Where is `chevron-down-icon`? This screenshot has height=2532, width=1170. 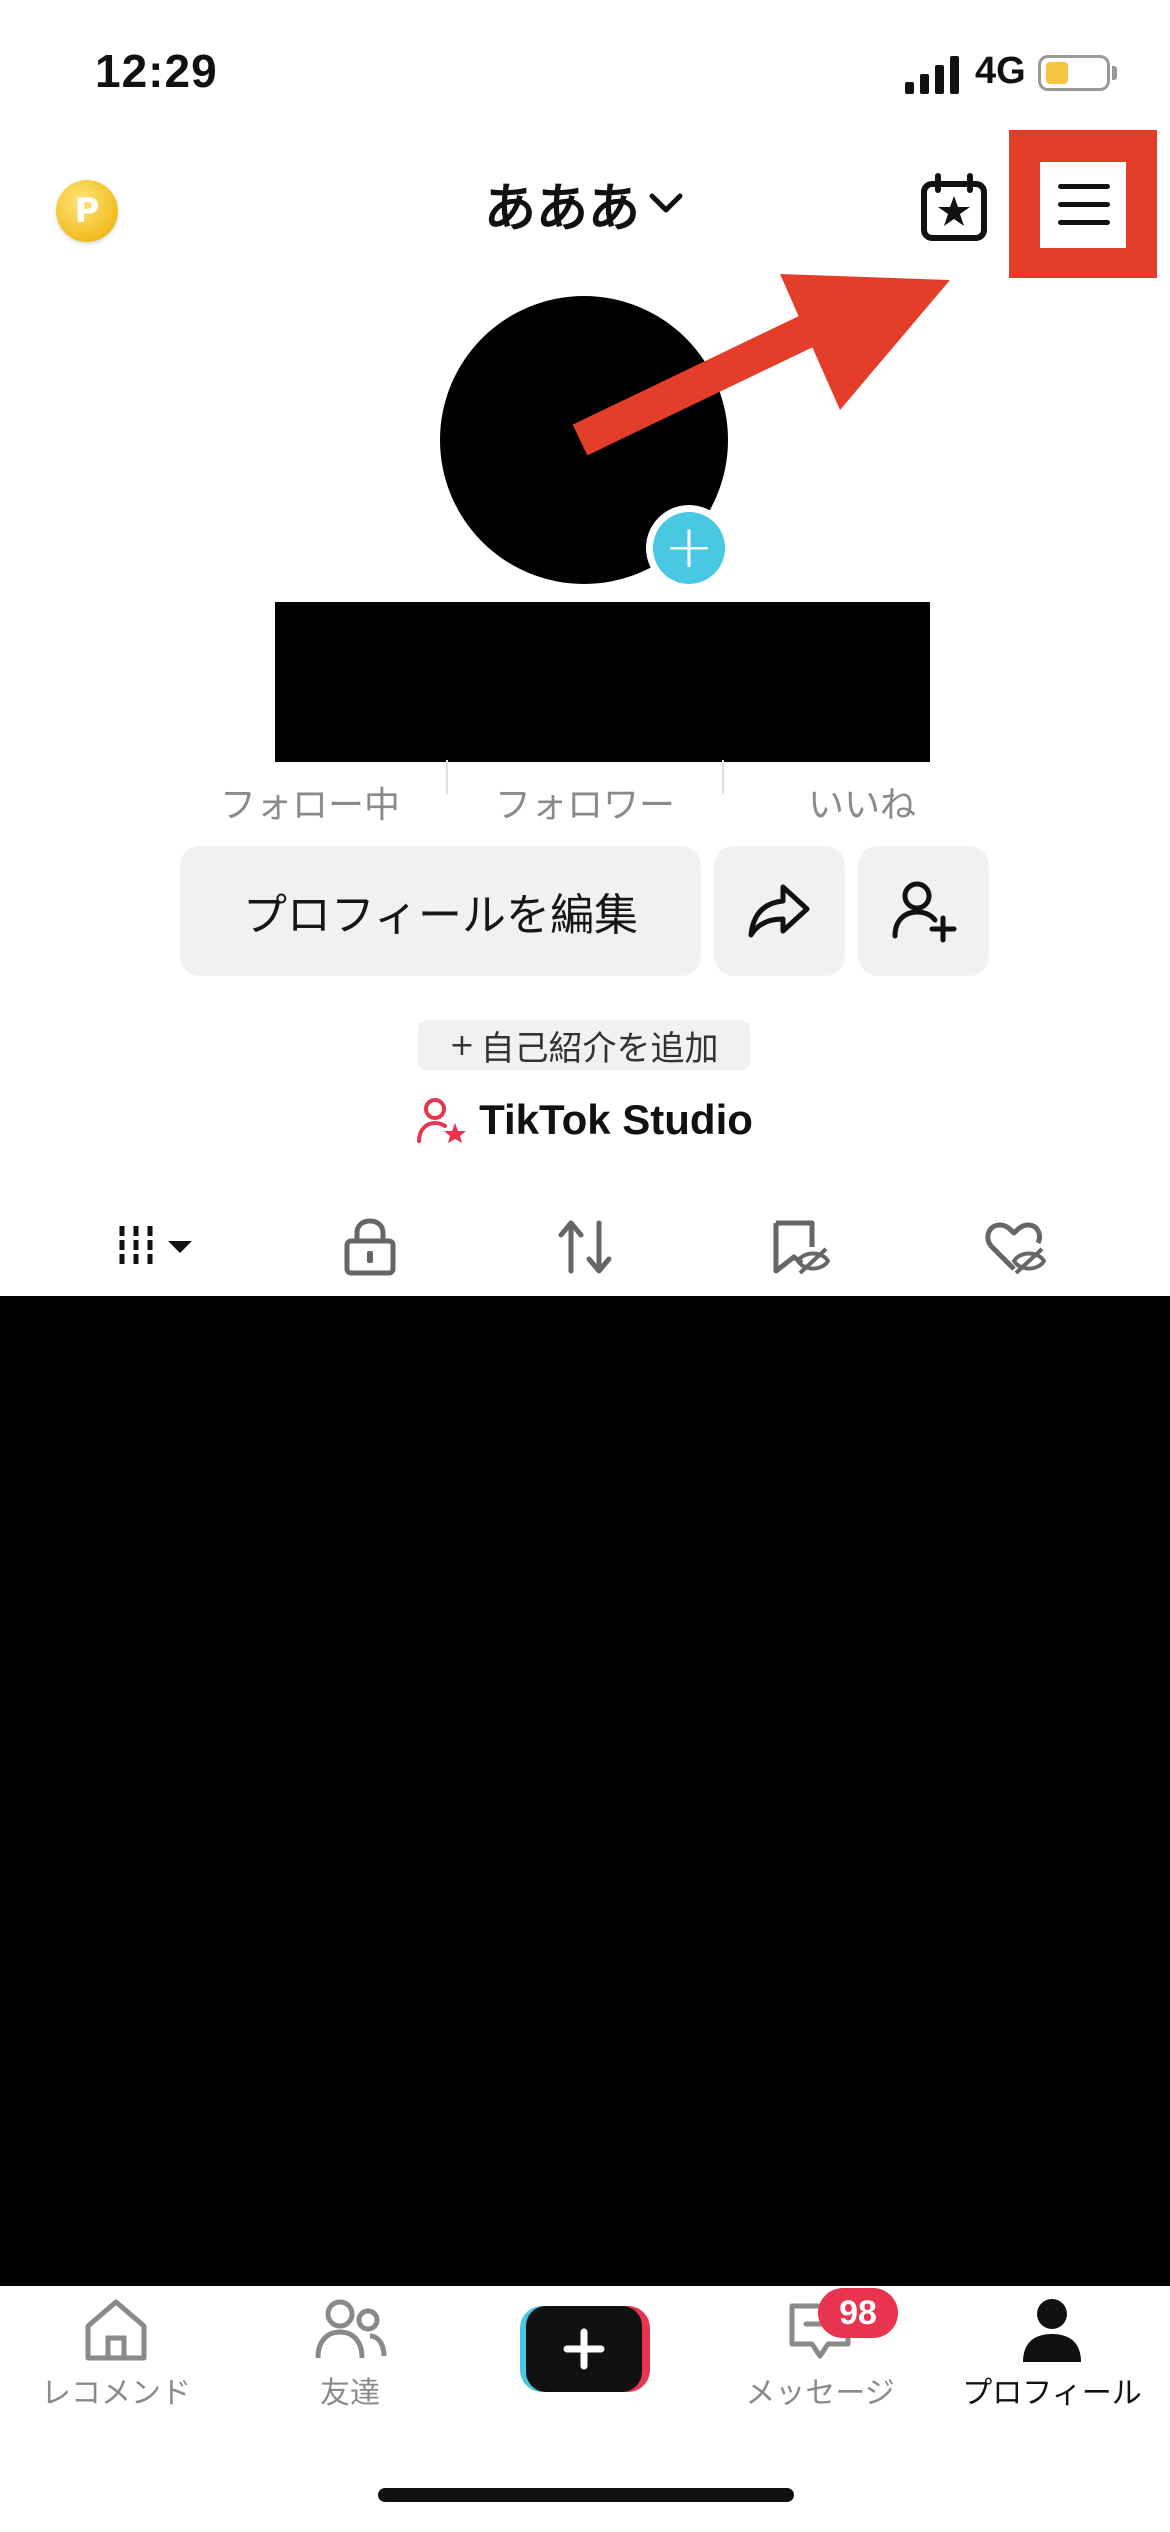 chevron-down-icon is located at coordinates (666, 204).